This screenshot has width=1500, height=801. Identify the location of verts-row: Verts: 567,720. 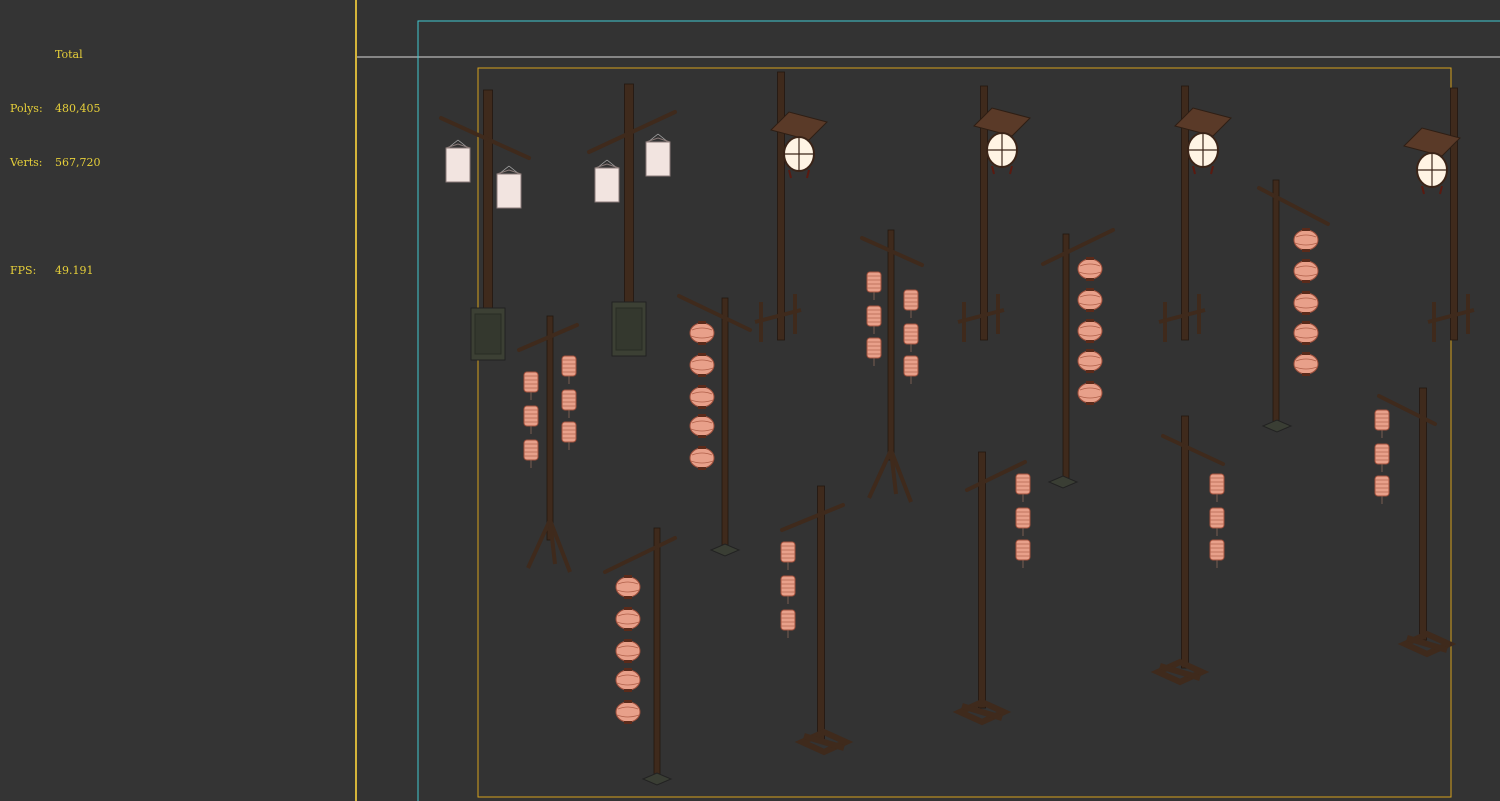
(55, 163).